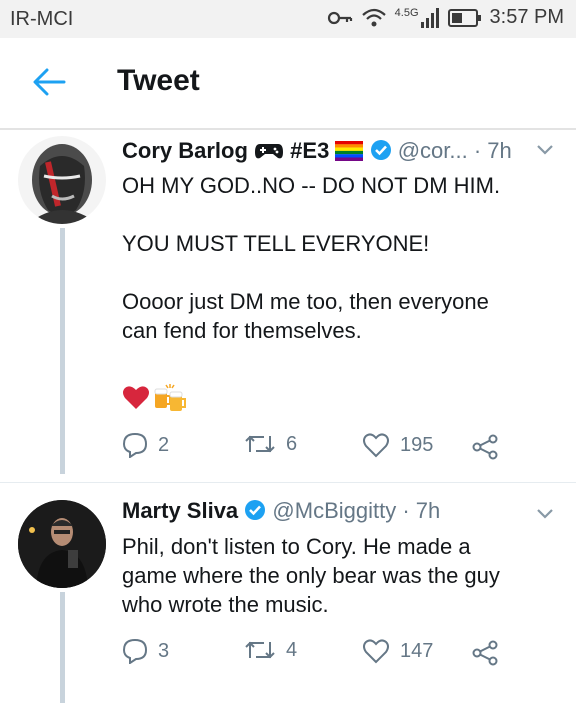  Describe the element at coordinates (185, 150) in the screenshot. I see `display-name: Cory Barlog` at that location.